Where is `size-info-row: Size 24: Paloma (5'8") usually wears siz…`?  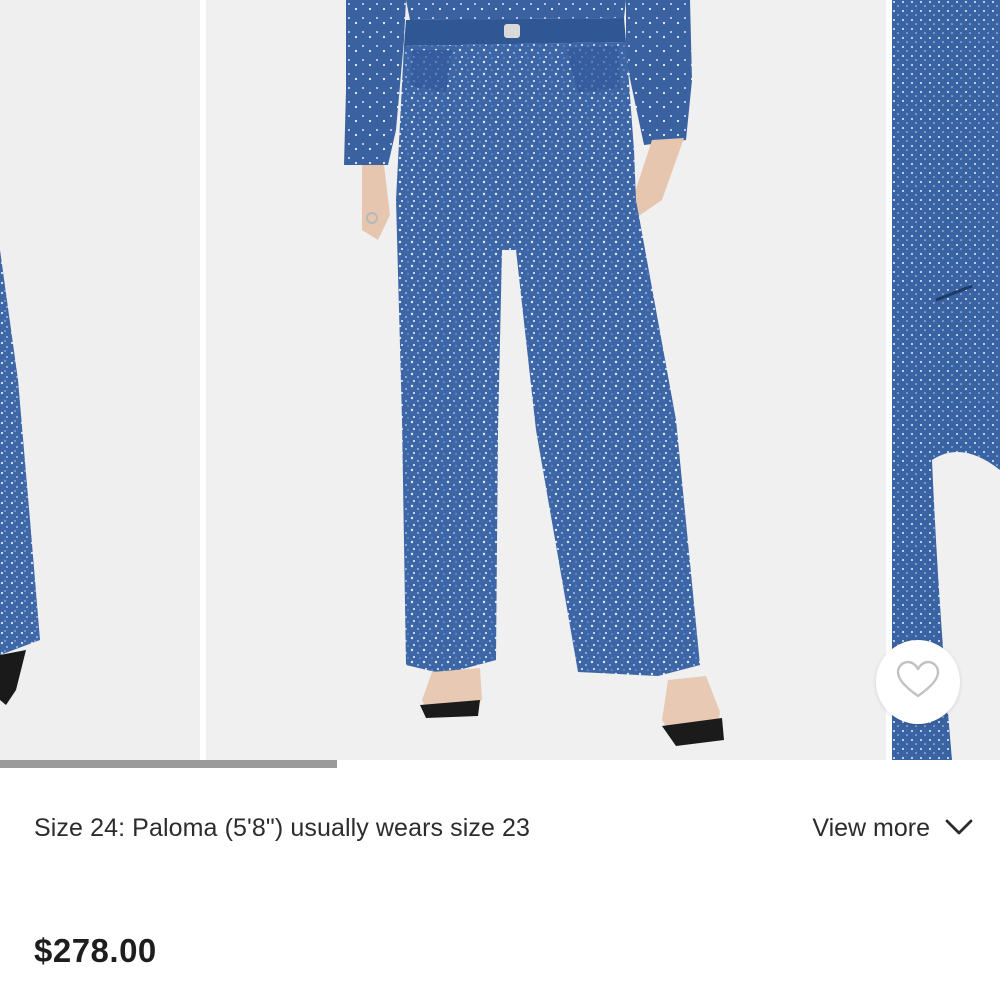 size-info-row: Size 24: Paloma (5'8") usually wears siz… is located at coordinates (504, 828).